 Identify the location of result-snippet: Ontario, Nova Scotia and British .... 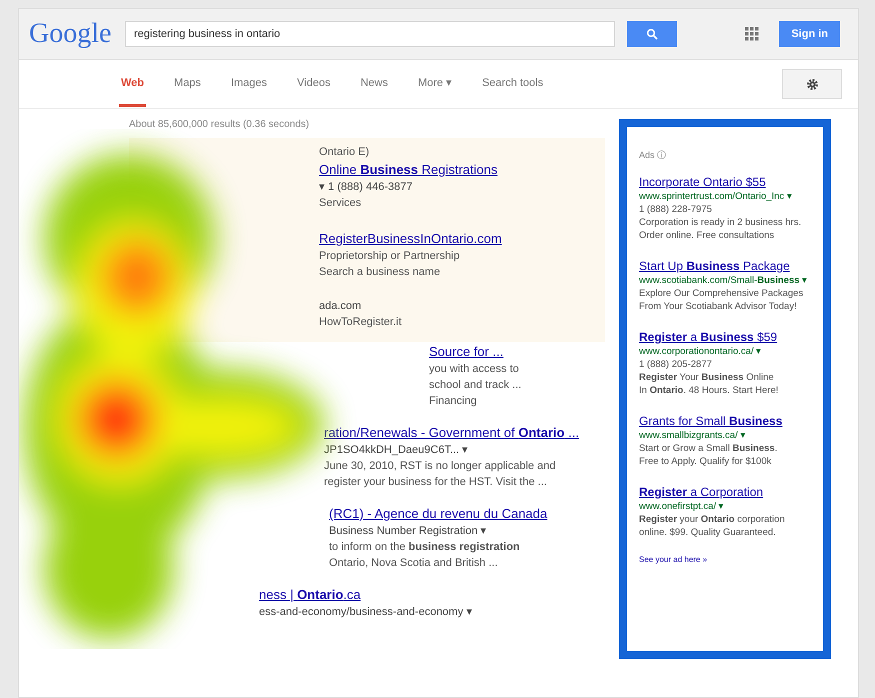
(413, 563).